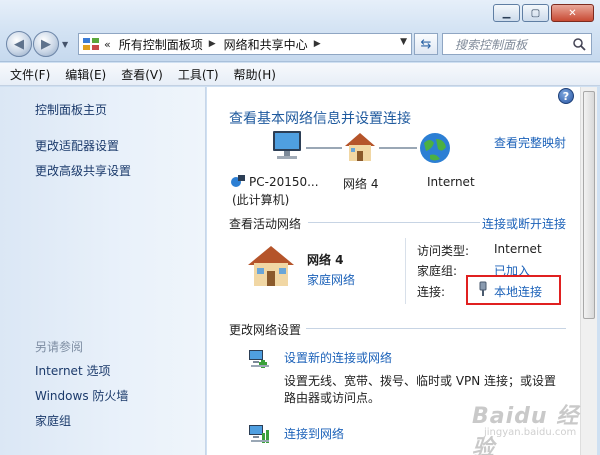  I want to click on network-computer-small-icon, so click(238, 181).